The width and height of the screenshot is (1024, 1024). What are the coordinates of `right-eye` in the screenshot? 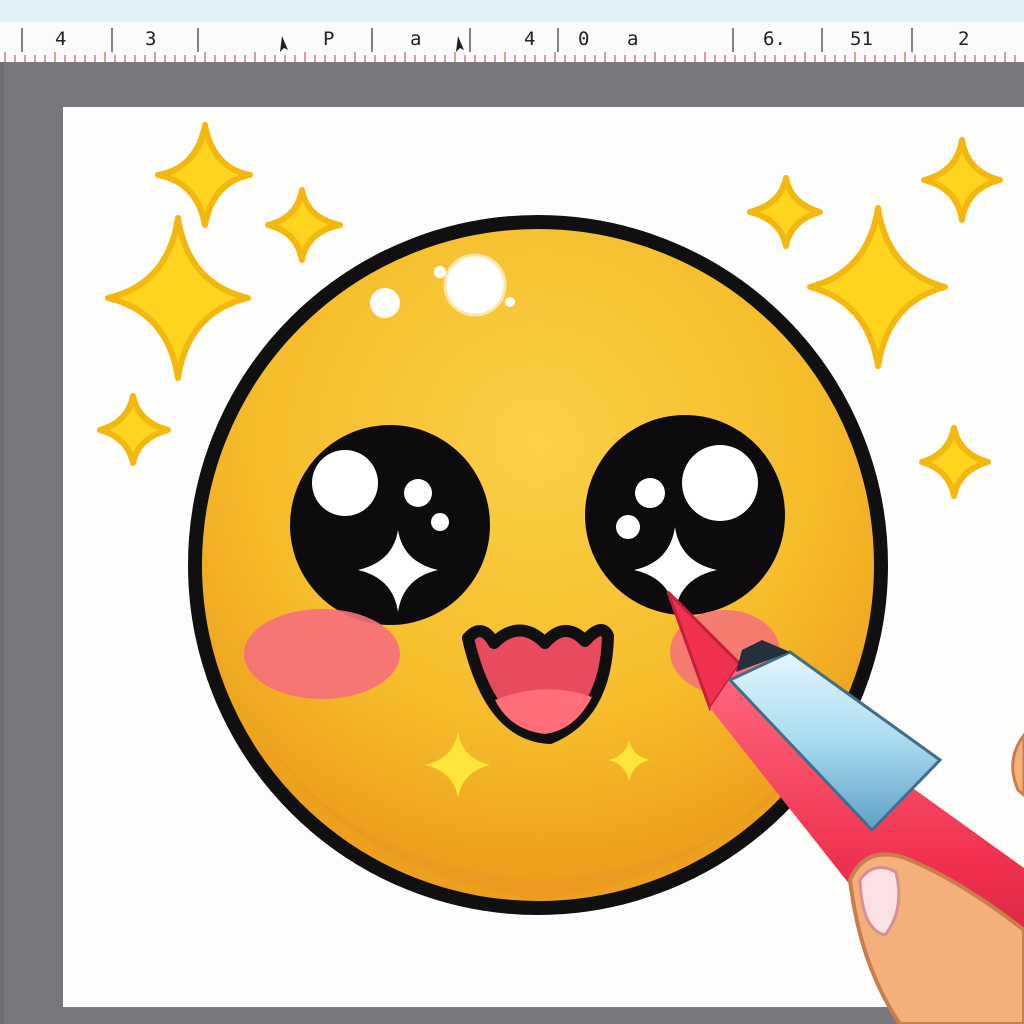 It's located at (685, 515).